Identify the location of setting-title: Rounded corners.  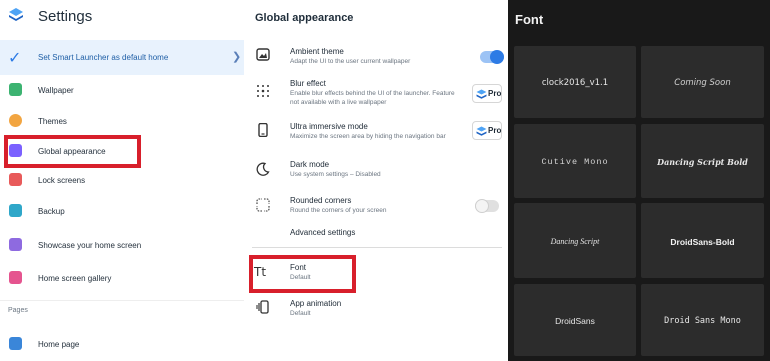
(321, 200).